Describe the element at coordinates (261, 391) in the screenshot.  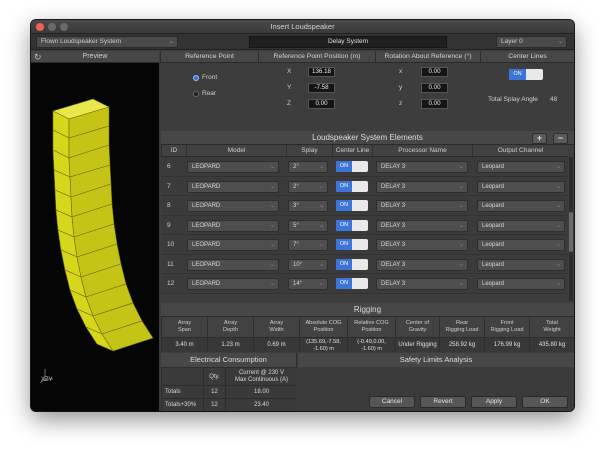
I see `totals-current: 18.00` at that location.